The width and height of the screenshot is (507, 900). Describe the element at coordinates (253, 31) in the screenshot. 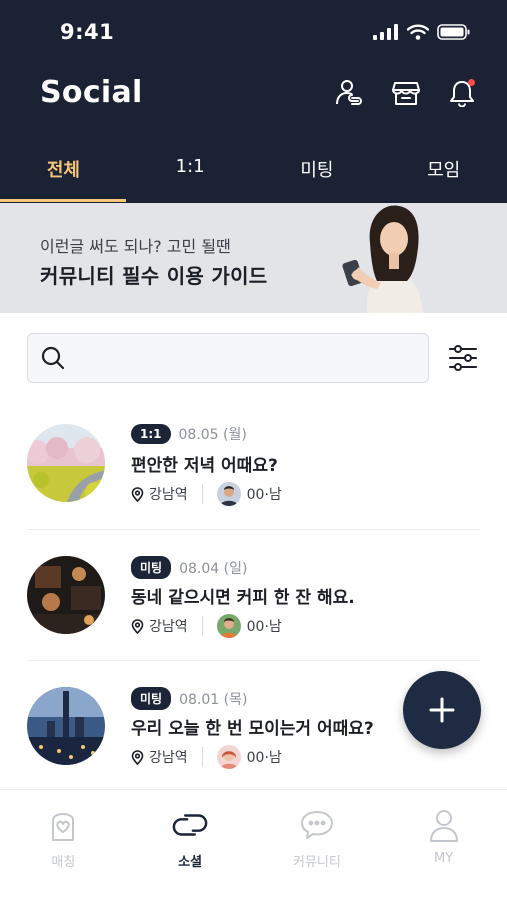

I see `status-bar: 9:41` at that location.